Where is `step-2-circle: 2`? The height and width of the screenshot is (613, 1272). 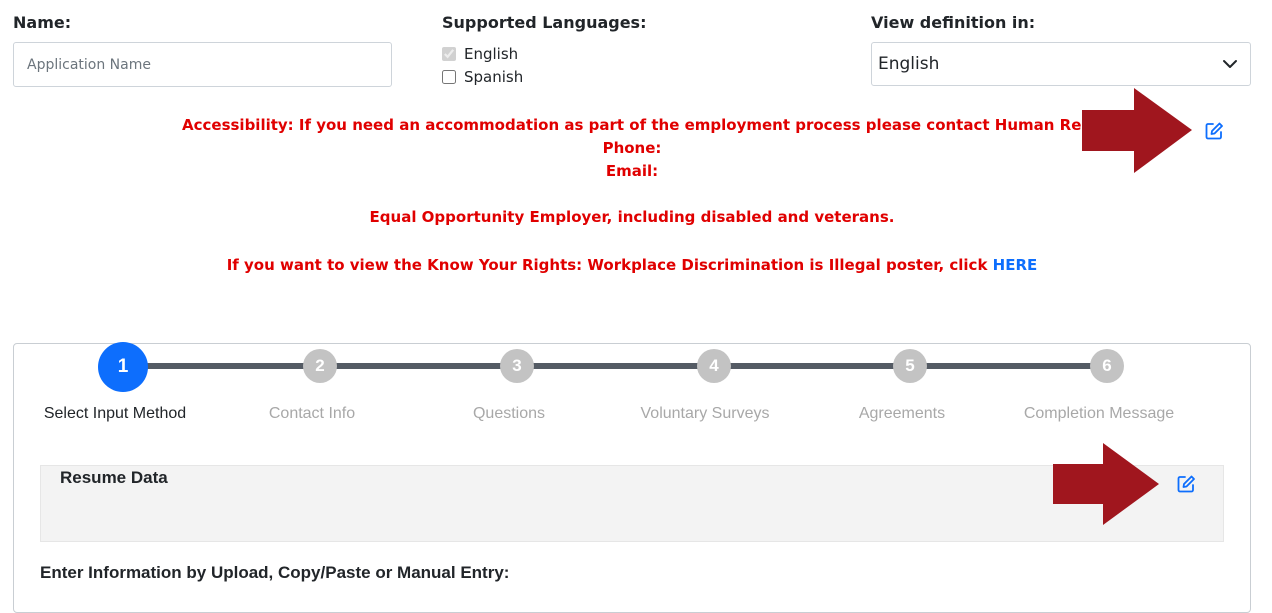
step-2-circle: 2 is located at coordinates (320, 366).